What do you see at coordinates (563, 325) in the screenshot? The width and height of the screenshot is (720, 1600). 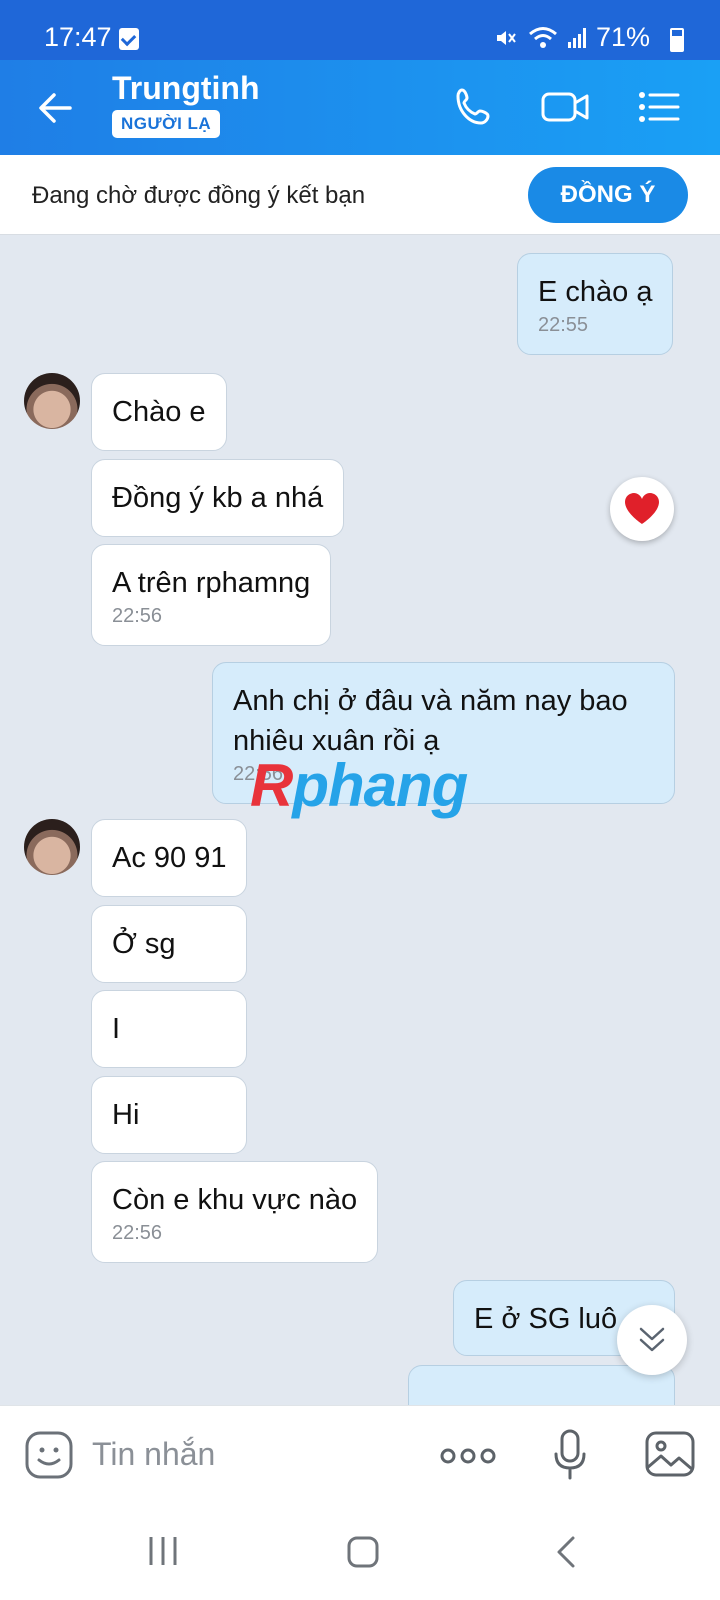 I see `message-time: 22:55` at bounding box center [563, 325].